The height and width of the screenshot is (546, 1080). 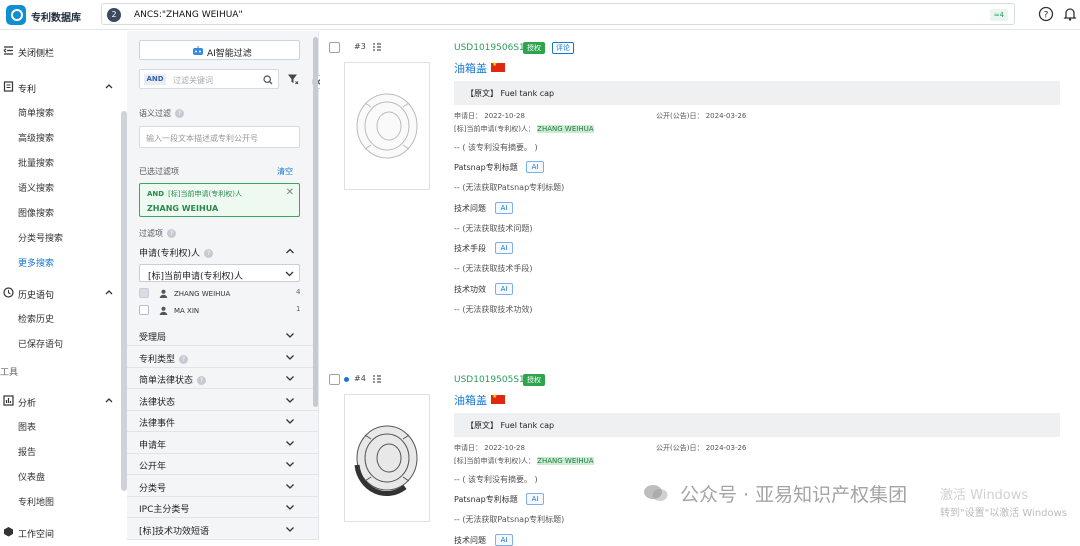 What do you see at coordinates (489, 48) in the screenshot?
I see `publication-number: USD1019506S1` at bounding box center [489, 48].